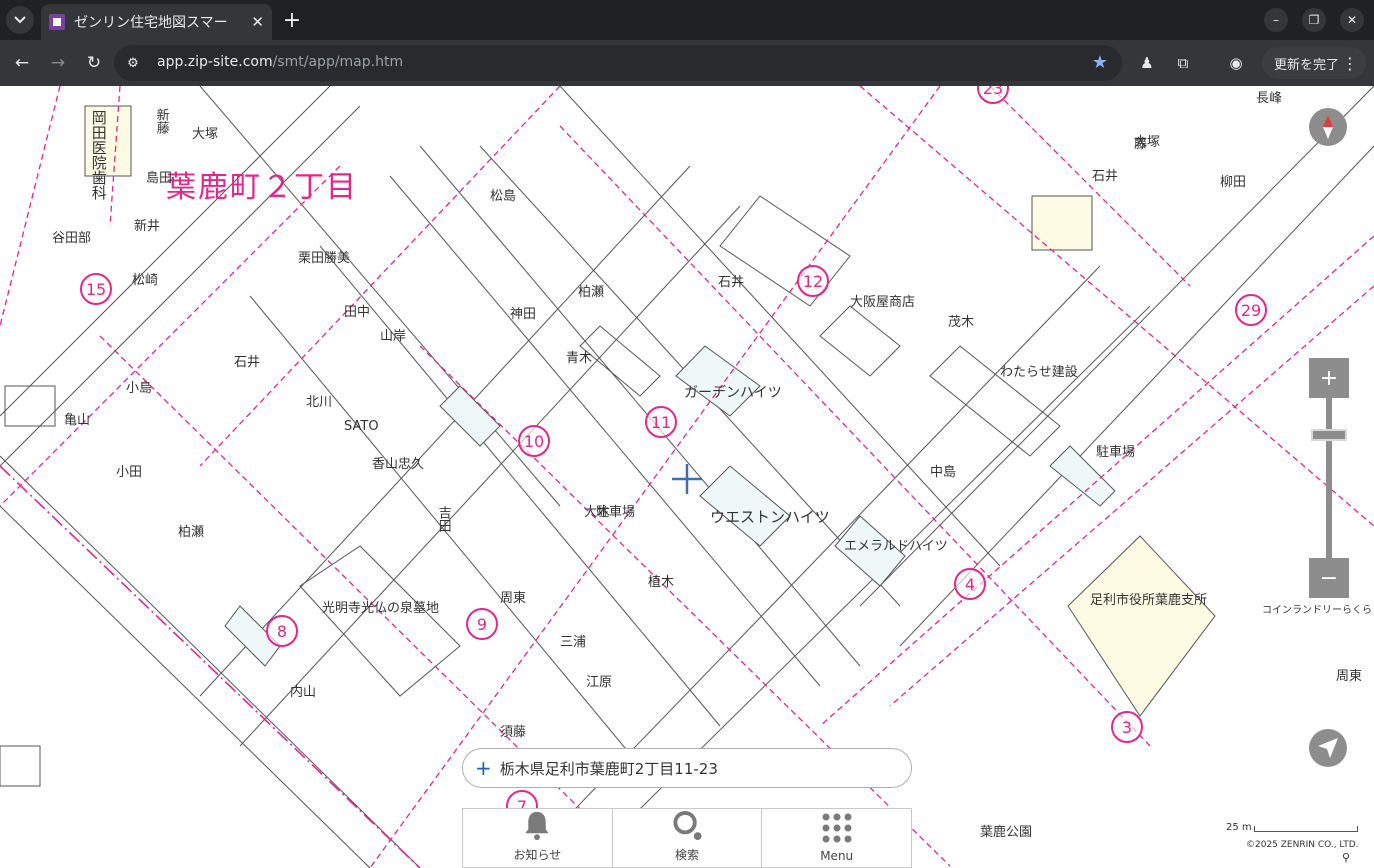 This screenshot has width=1374, height=868. What do you see at coordinates (96, 289) in the screenshot?
I see `block-number: 15` at bounding box center [96, 289].